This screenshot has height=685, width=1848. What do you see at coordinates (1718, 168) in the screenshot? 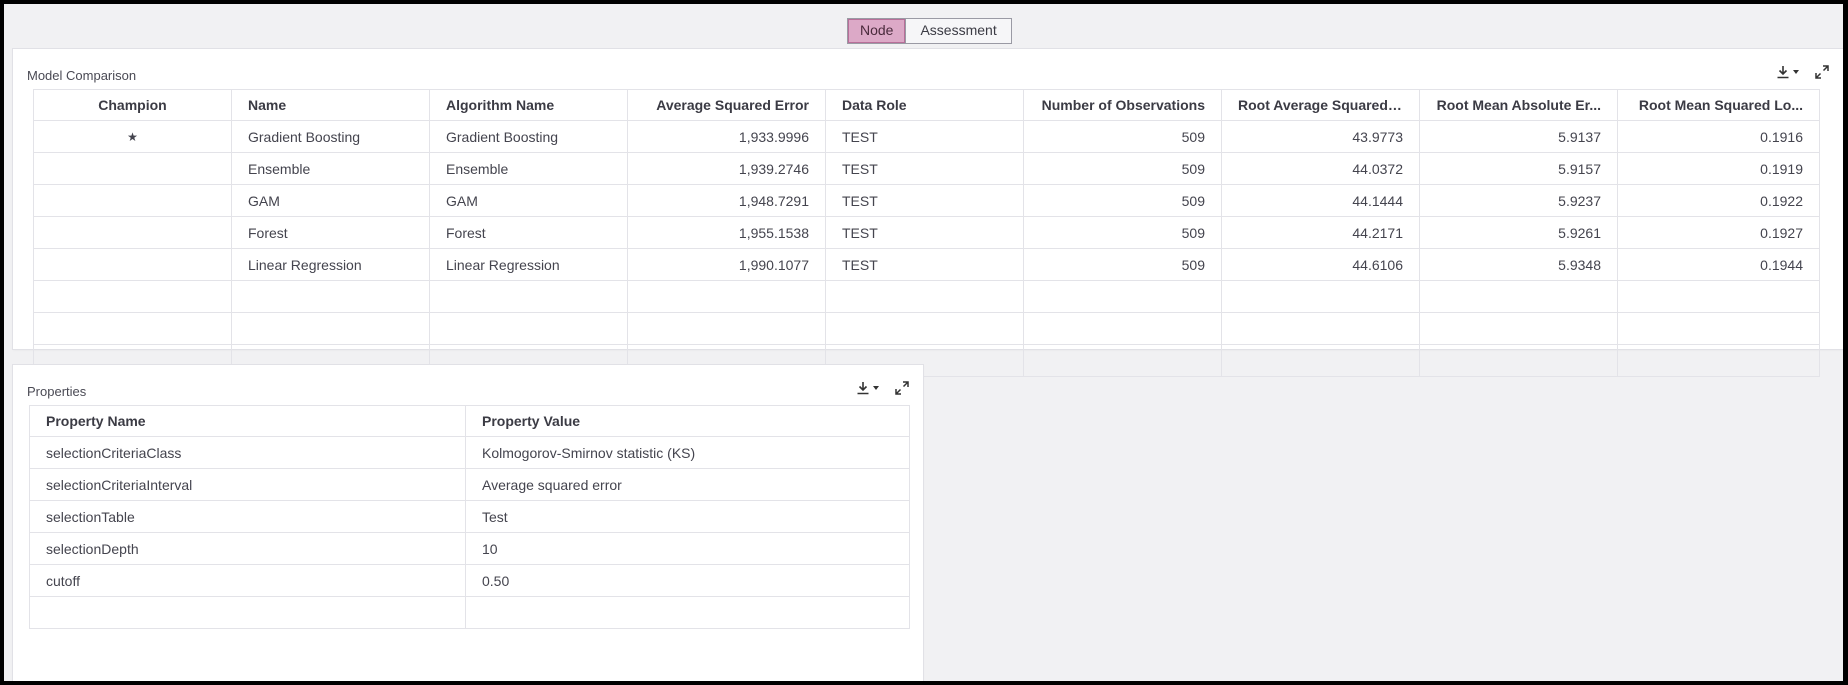
I see `cell-root-mean-squared-log-error: 0.1919` at bounding box center [1718, 168].